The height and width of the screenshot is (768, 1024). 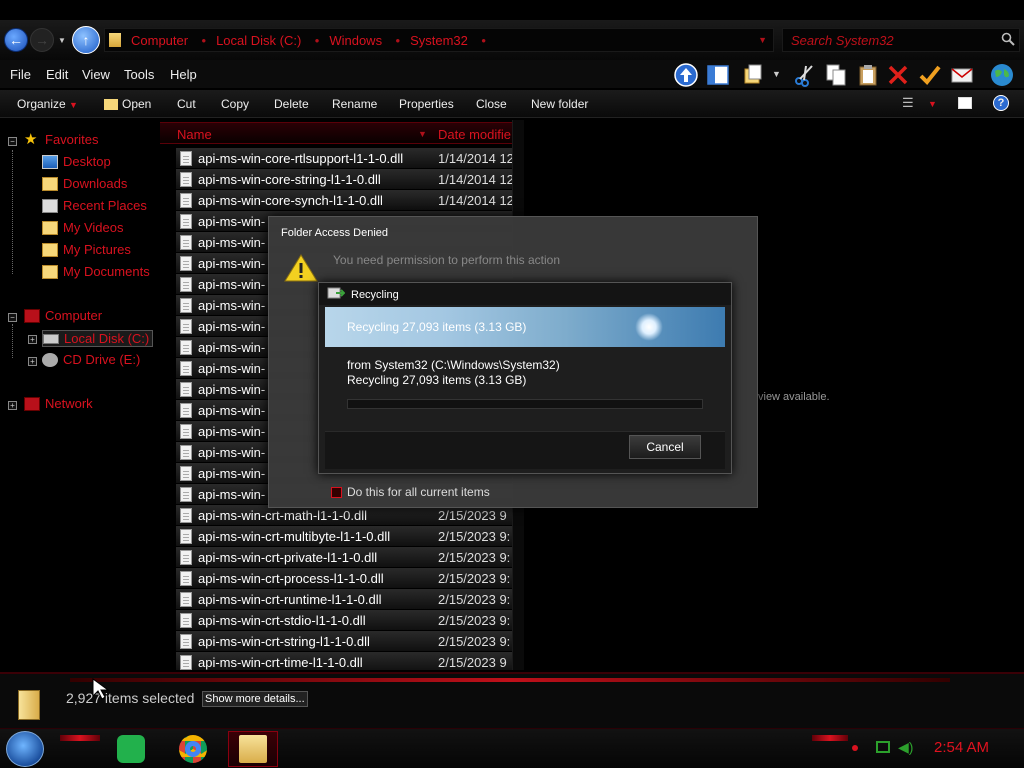 What do you see at coordinates (718, 75) in the screenshot?
I see `preview-pane-icon` at bounding box center [718, 75].